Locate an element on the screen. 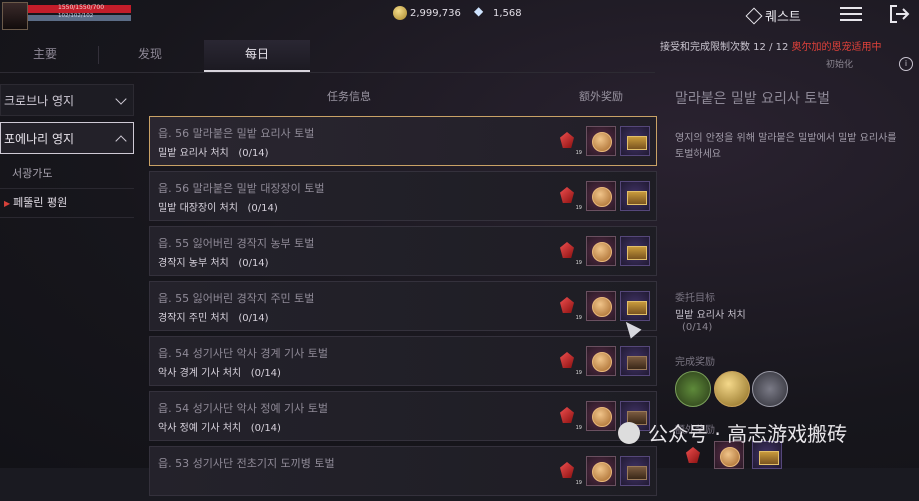 The image size is (919, 501). subregion-dawn-road: 서광가도 is located at coordinates (67, 174).